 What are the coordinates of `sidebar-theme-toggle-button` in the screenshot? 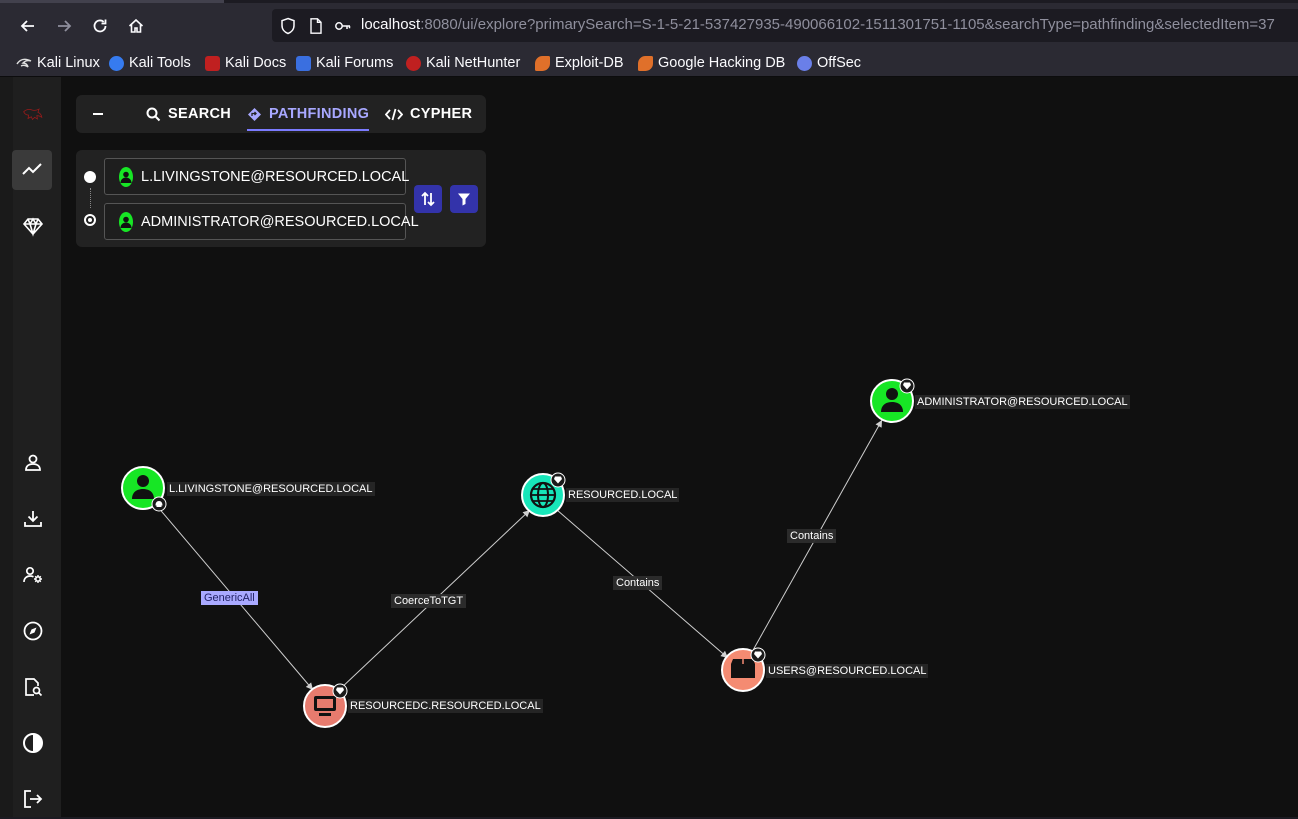 It's located at (33, 743).